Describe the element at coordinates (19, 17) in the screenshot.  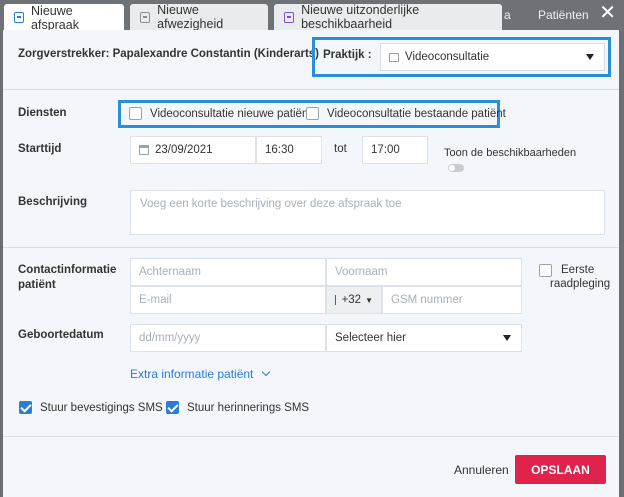
I see `calendar-plus-icon` at that location.